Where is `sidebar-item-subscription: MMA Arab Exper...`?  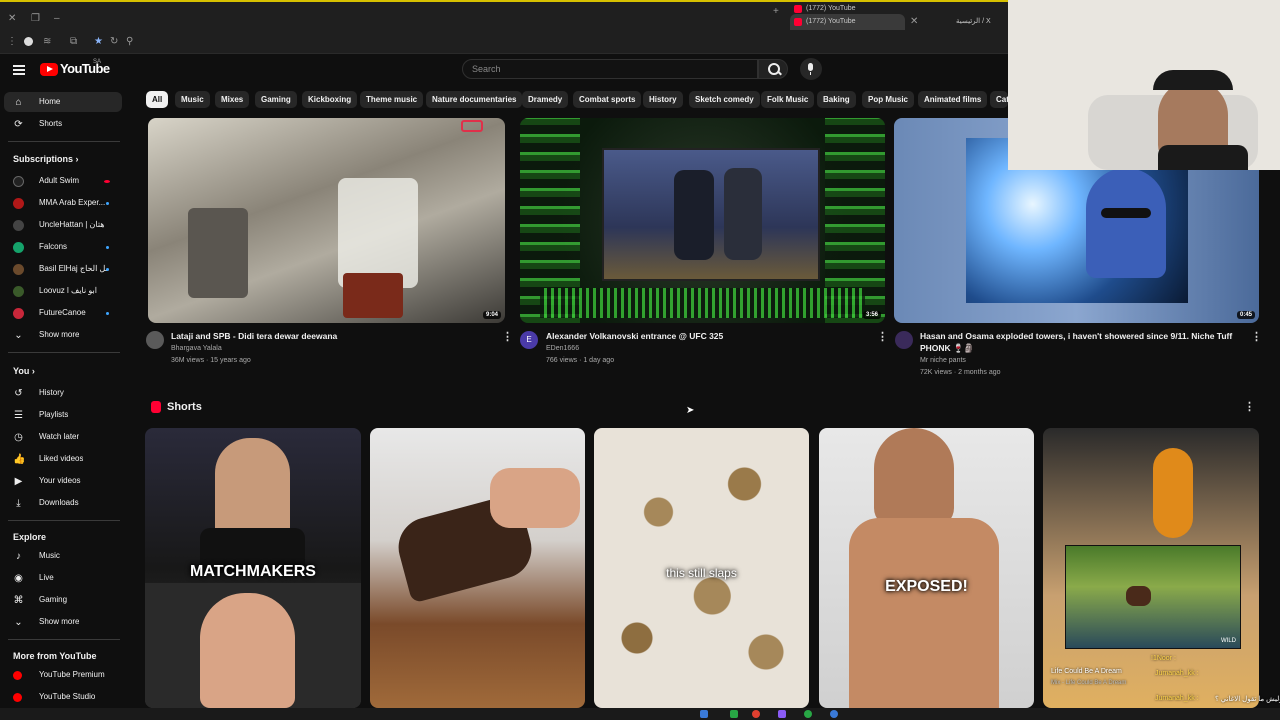
sidebar-item-subscription: MMA Arab Exper... is located at coordinates (64, 203).